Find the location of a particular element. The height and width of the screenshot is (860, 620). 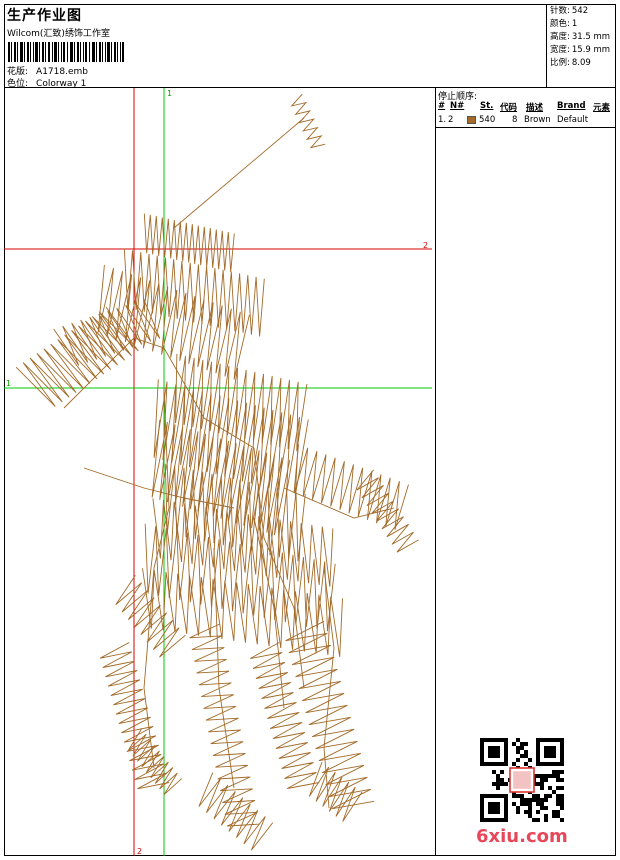

col-header-number: N# is located at coordinates (457, 106).